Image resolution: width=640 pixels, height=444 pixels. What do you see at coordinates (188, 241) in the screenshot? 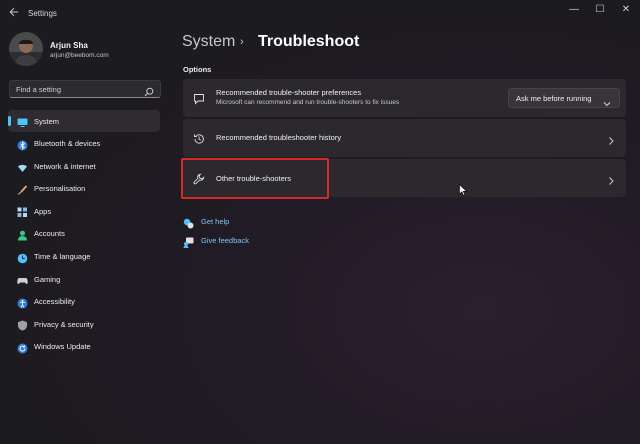
I see `feedback-icon` at bounding box center [188, 241].